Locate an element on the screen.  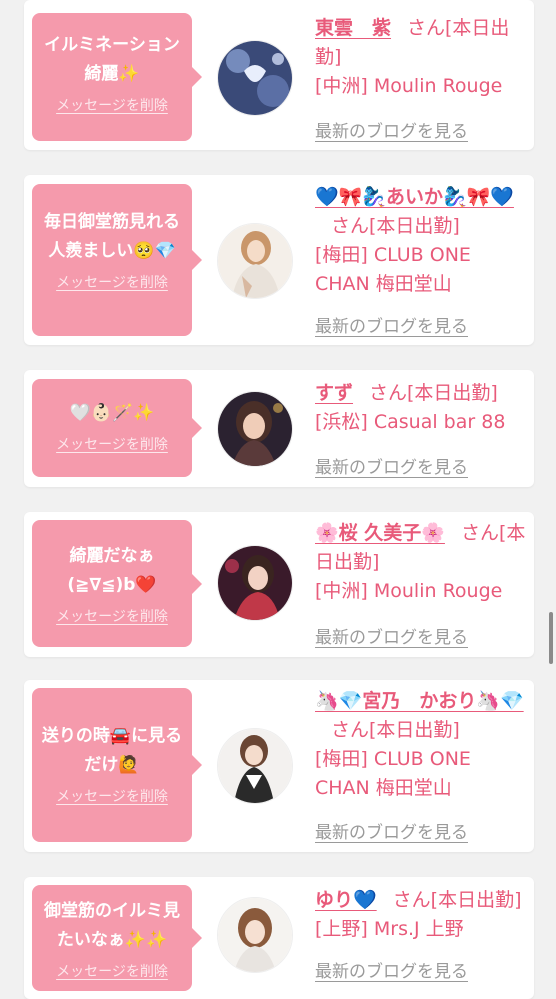
shop-name: [上野] Mrs.J 上野 is located at coordinates (389, 929).